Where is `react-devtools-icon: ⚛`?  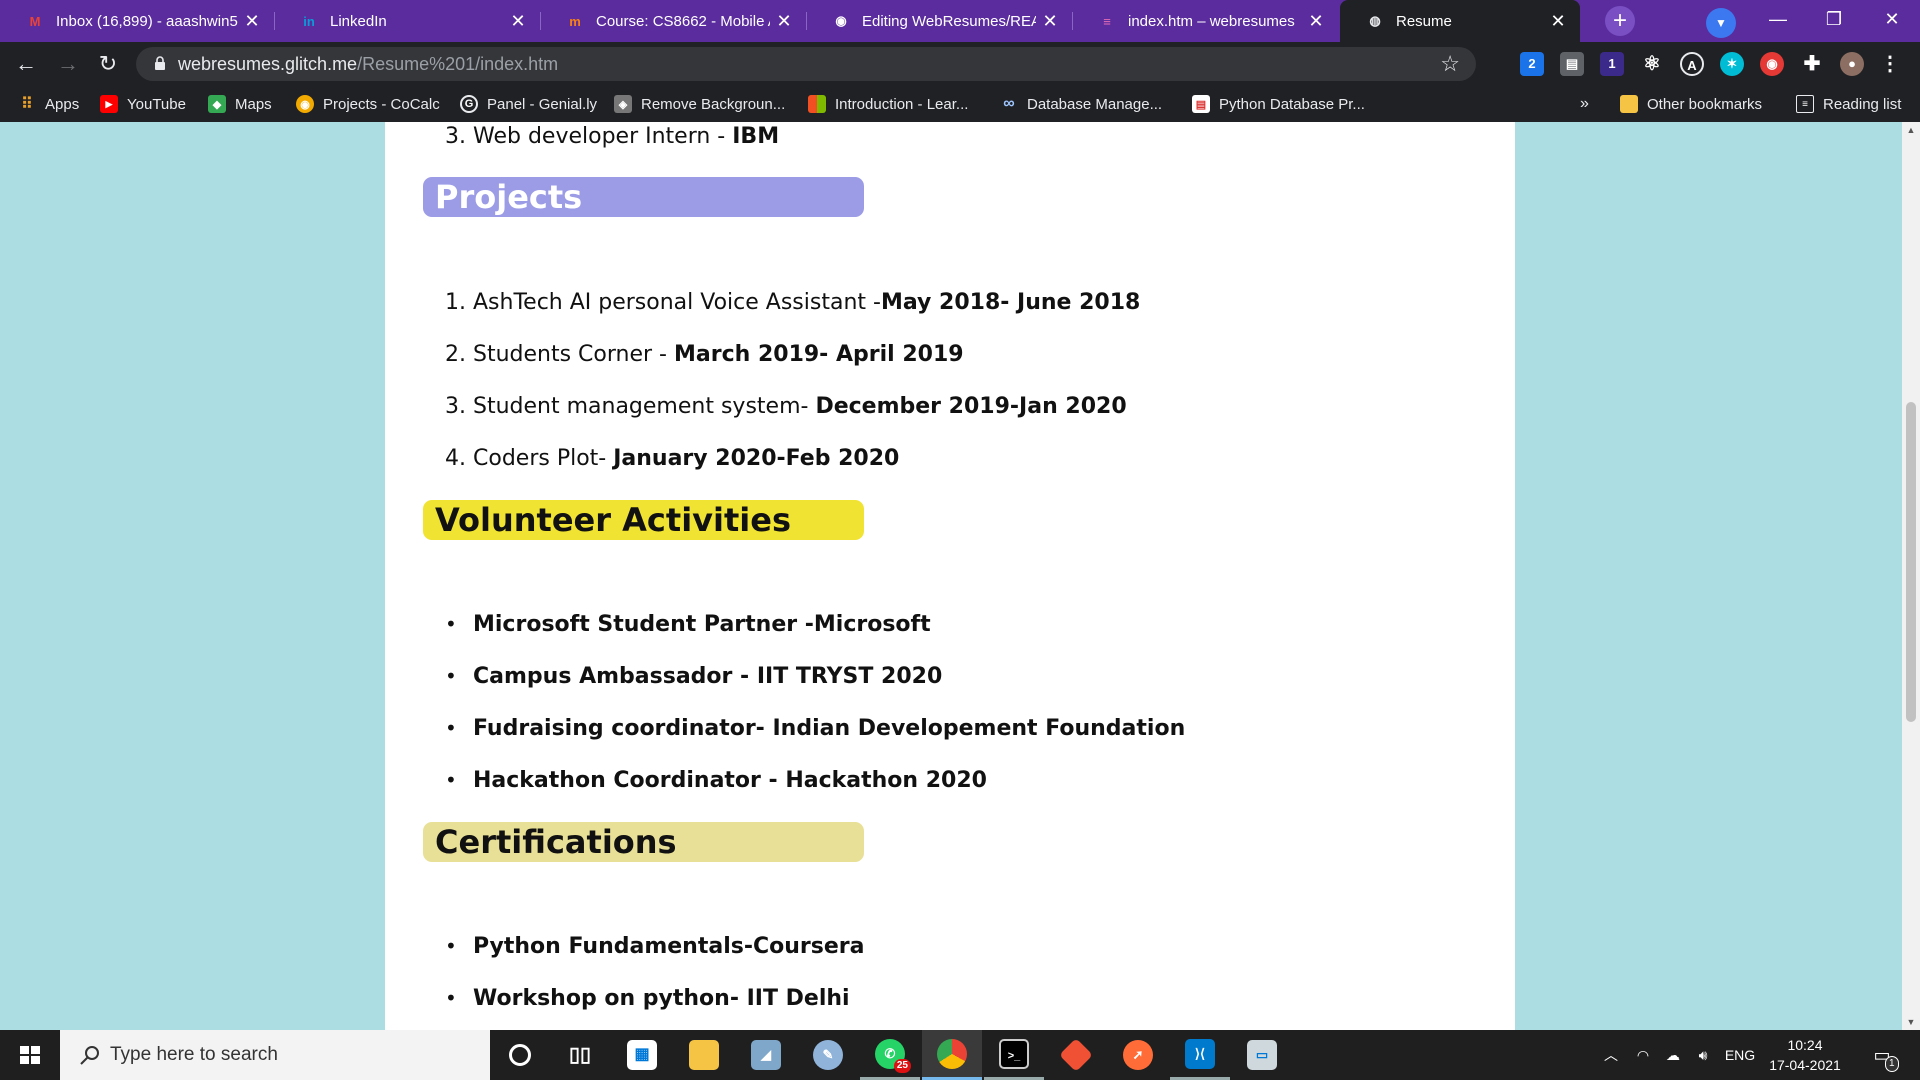
react-devtools-icon: ⚛ is located at coordinates (1652, 64).